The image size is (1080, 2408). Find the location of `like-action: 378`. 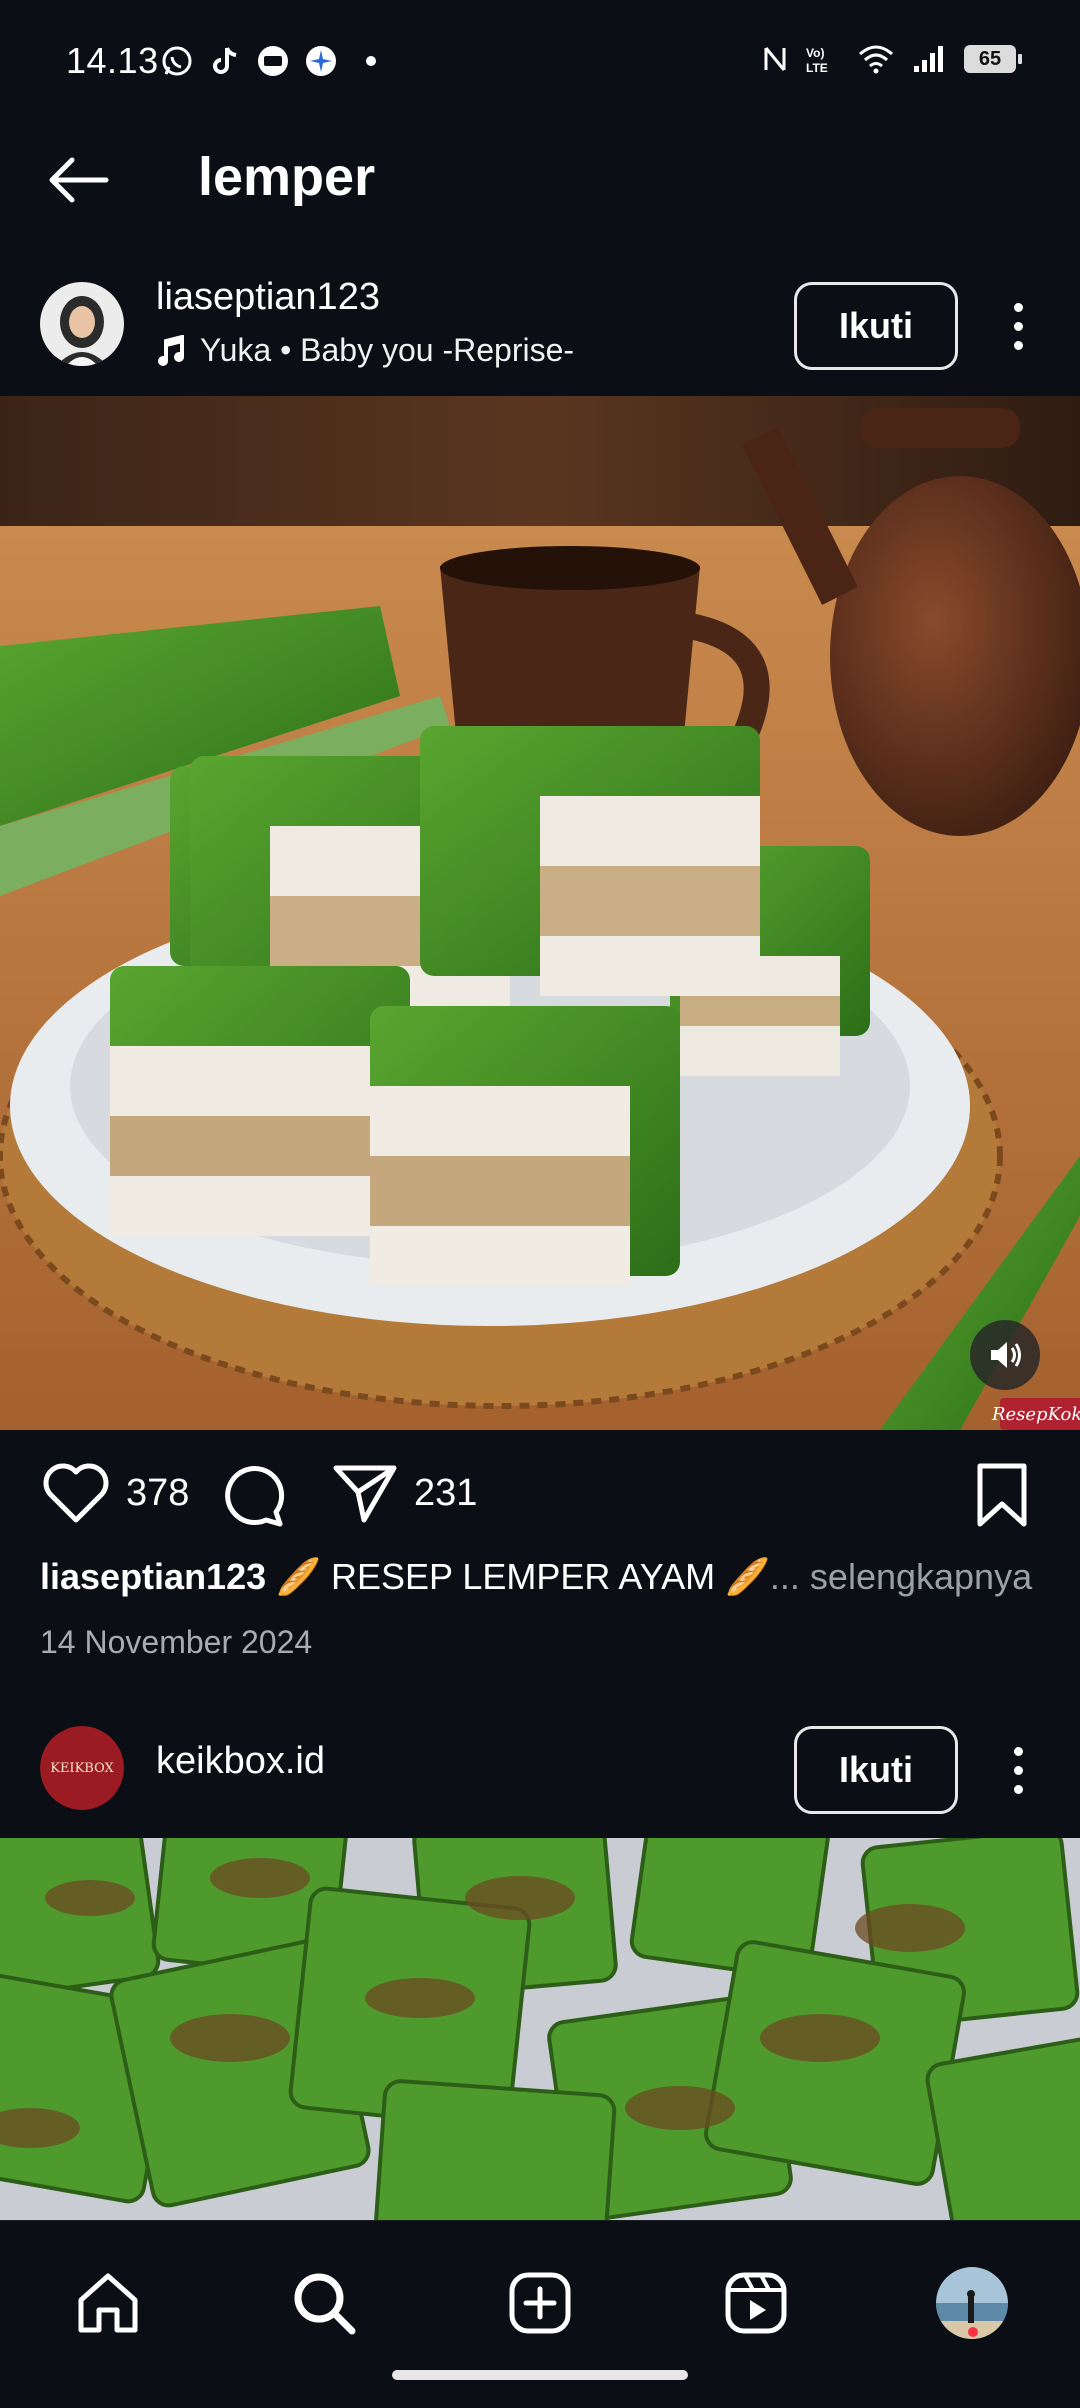

like-action: 378 is located at coordinates (115, 1493).